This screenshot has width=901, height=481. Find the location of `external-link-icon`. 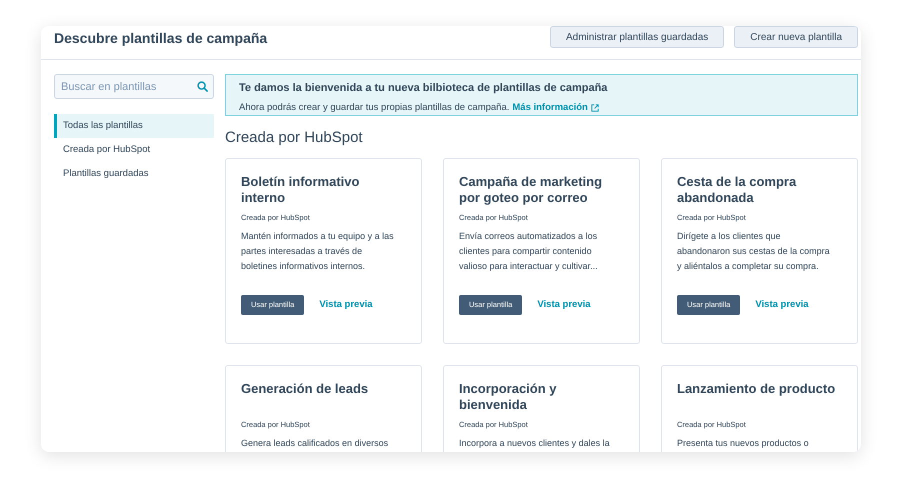

external-link-icon is located at coordinates (594, 108).